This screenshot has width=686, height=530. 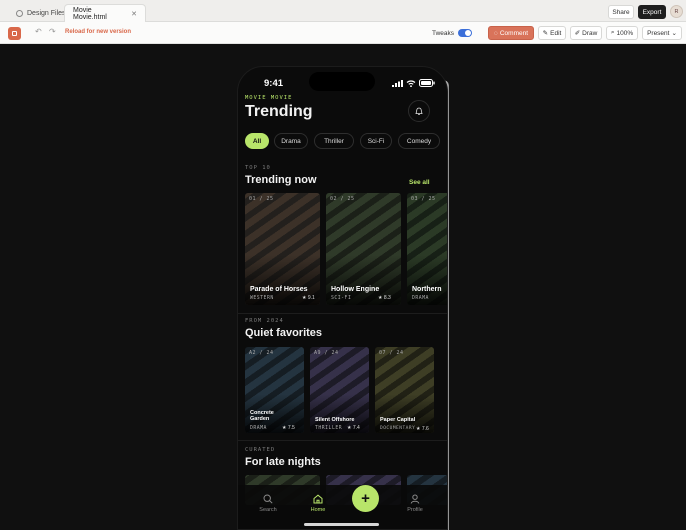 What do you see at coordinates (423, 199) in the screenshot?
I see `card-rank: 03 / 25` at bounding box center [423, 199].